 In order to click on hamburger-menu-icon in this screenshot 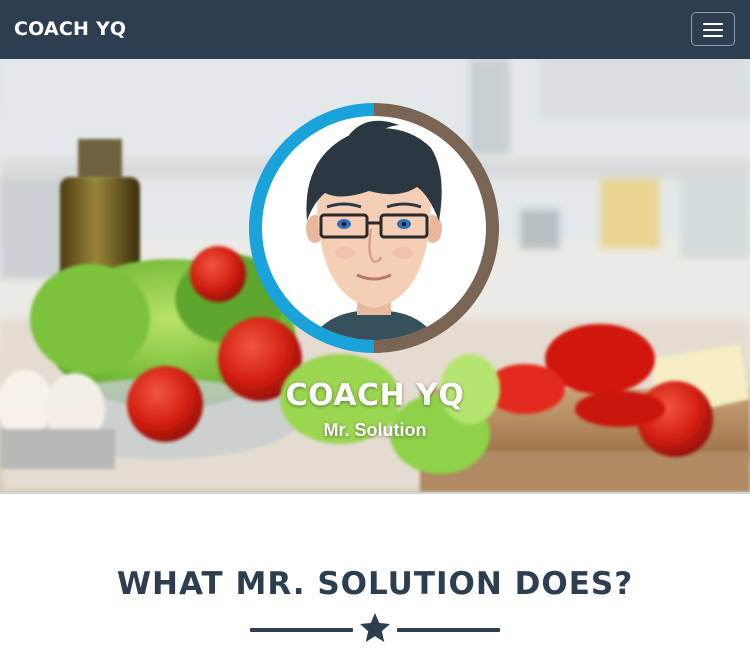, I will do `click(713, 30)`.